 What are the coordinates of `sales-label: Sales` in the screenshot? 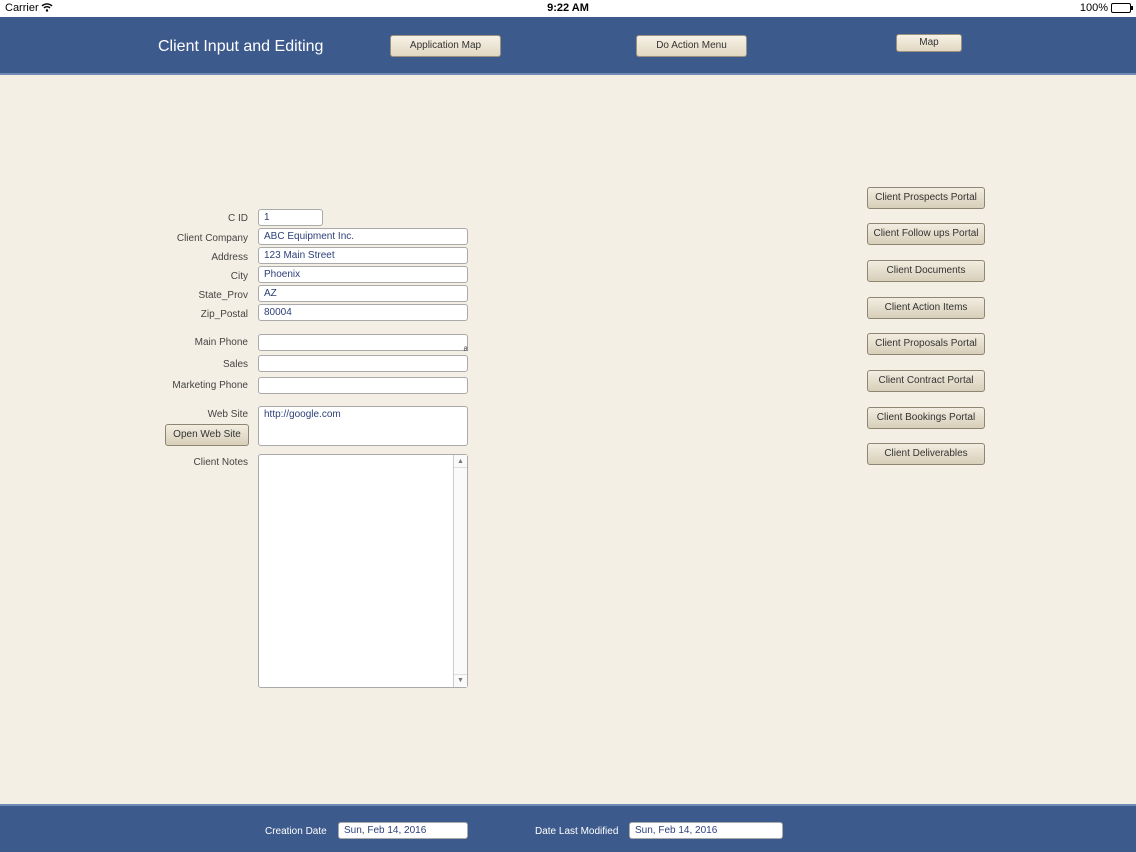 It's located at (235, 364).